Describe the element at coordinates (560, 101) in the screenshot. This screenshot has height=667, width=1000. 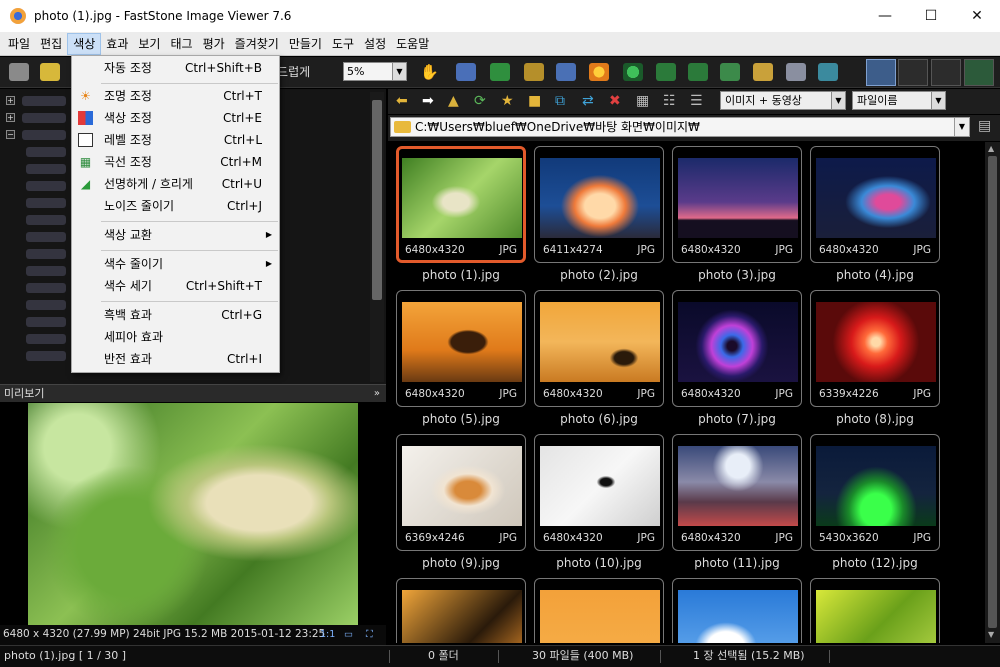
I see `copy-to-icon: ⧉` at that location.